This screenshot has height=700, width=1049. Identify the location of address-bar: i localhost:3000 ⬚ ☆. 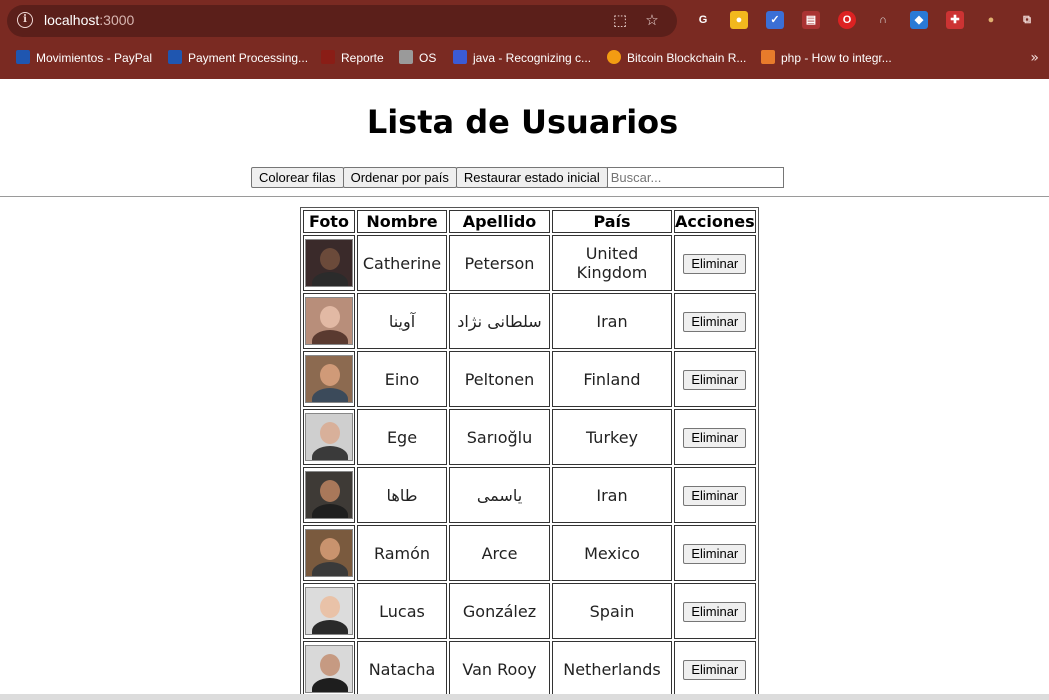
(342, 21).